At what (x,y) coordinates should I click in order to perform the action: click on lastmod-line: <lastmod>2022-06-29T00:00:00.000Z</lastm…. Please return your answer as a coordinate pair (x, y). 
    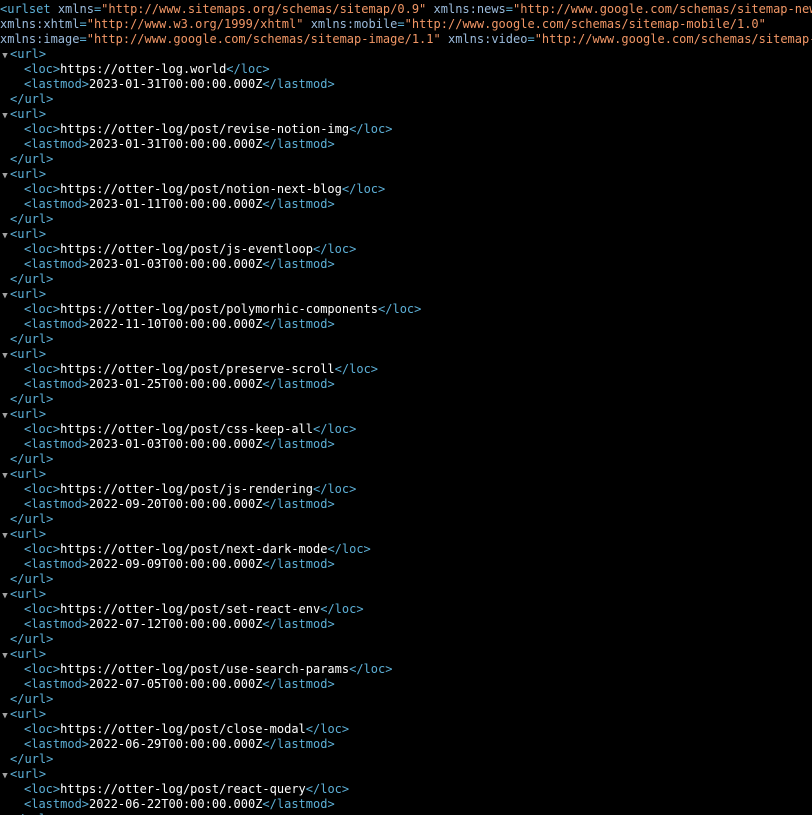
    Looking at the image, I should click on (179, 744).